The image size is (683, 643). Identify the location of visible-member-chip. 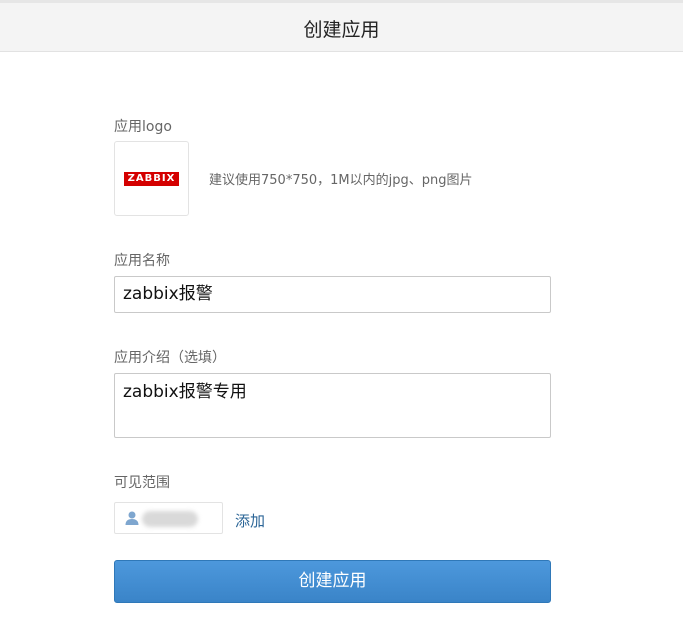
(168, 518).